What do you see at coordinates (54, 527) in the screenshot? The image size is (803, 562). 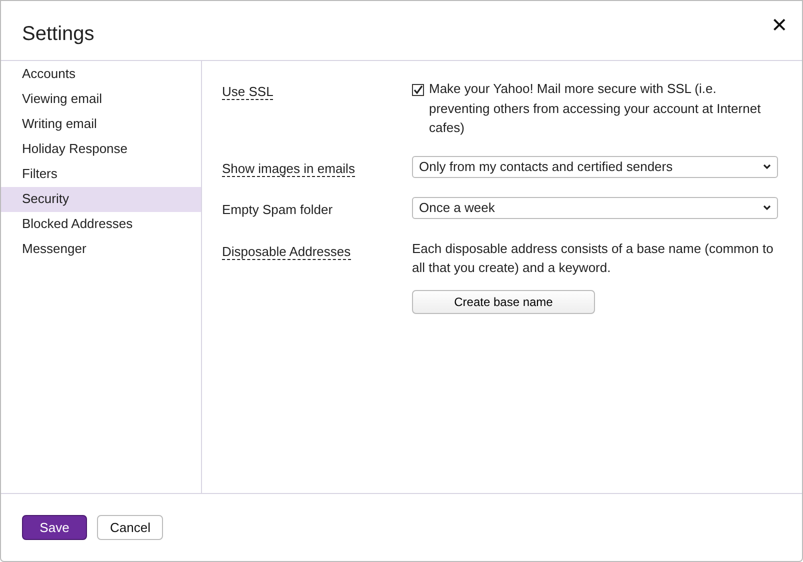 I see `save-button: Save` at bounding box center [54, 527].